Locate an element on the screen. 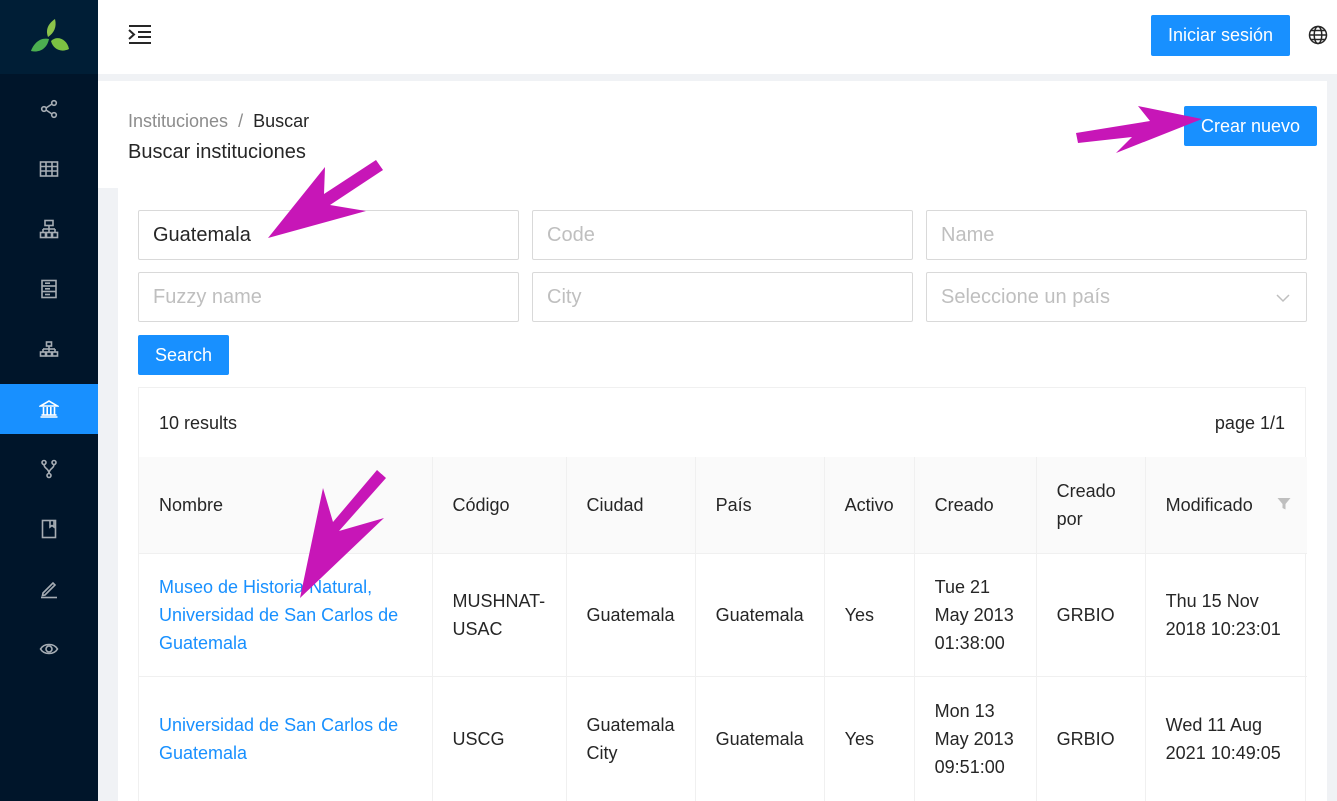  sidebar-item-database is located at coordinates (49, 289).